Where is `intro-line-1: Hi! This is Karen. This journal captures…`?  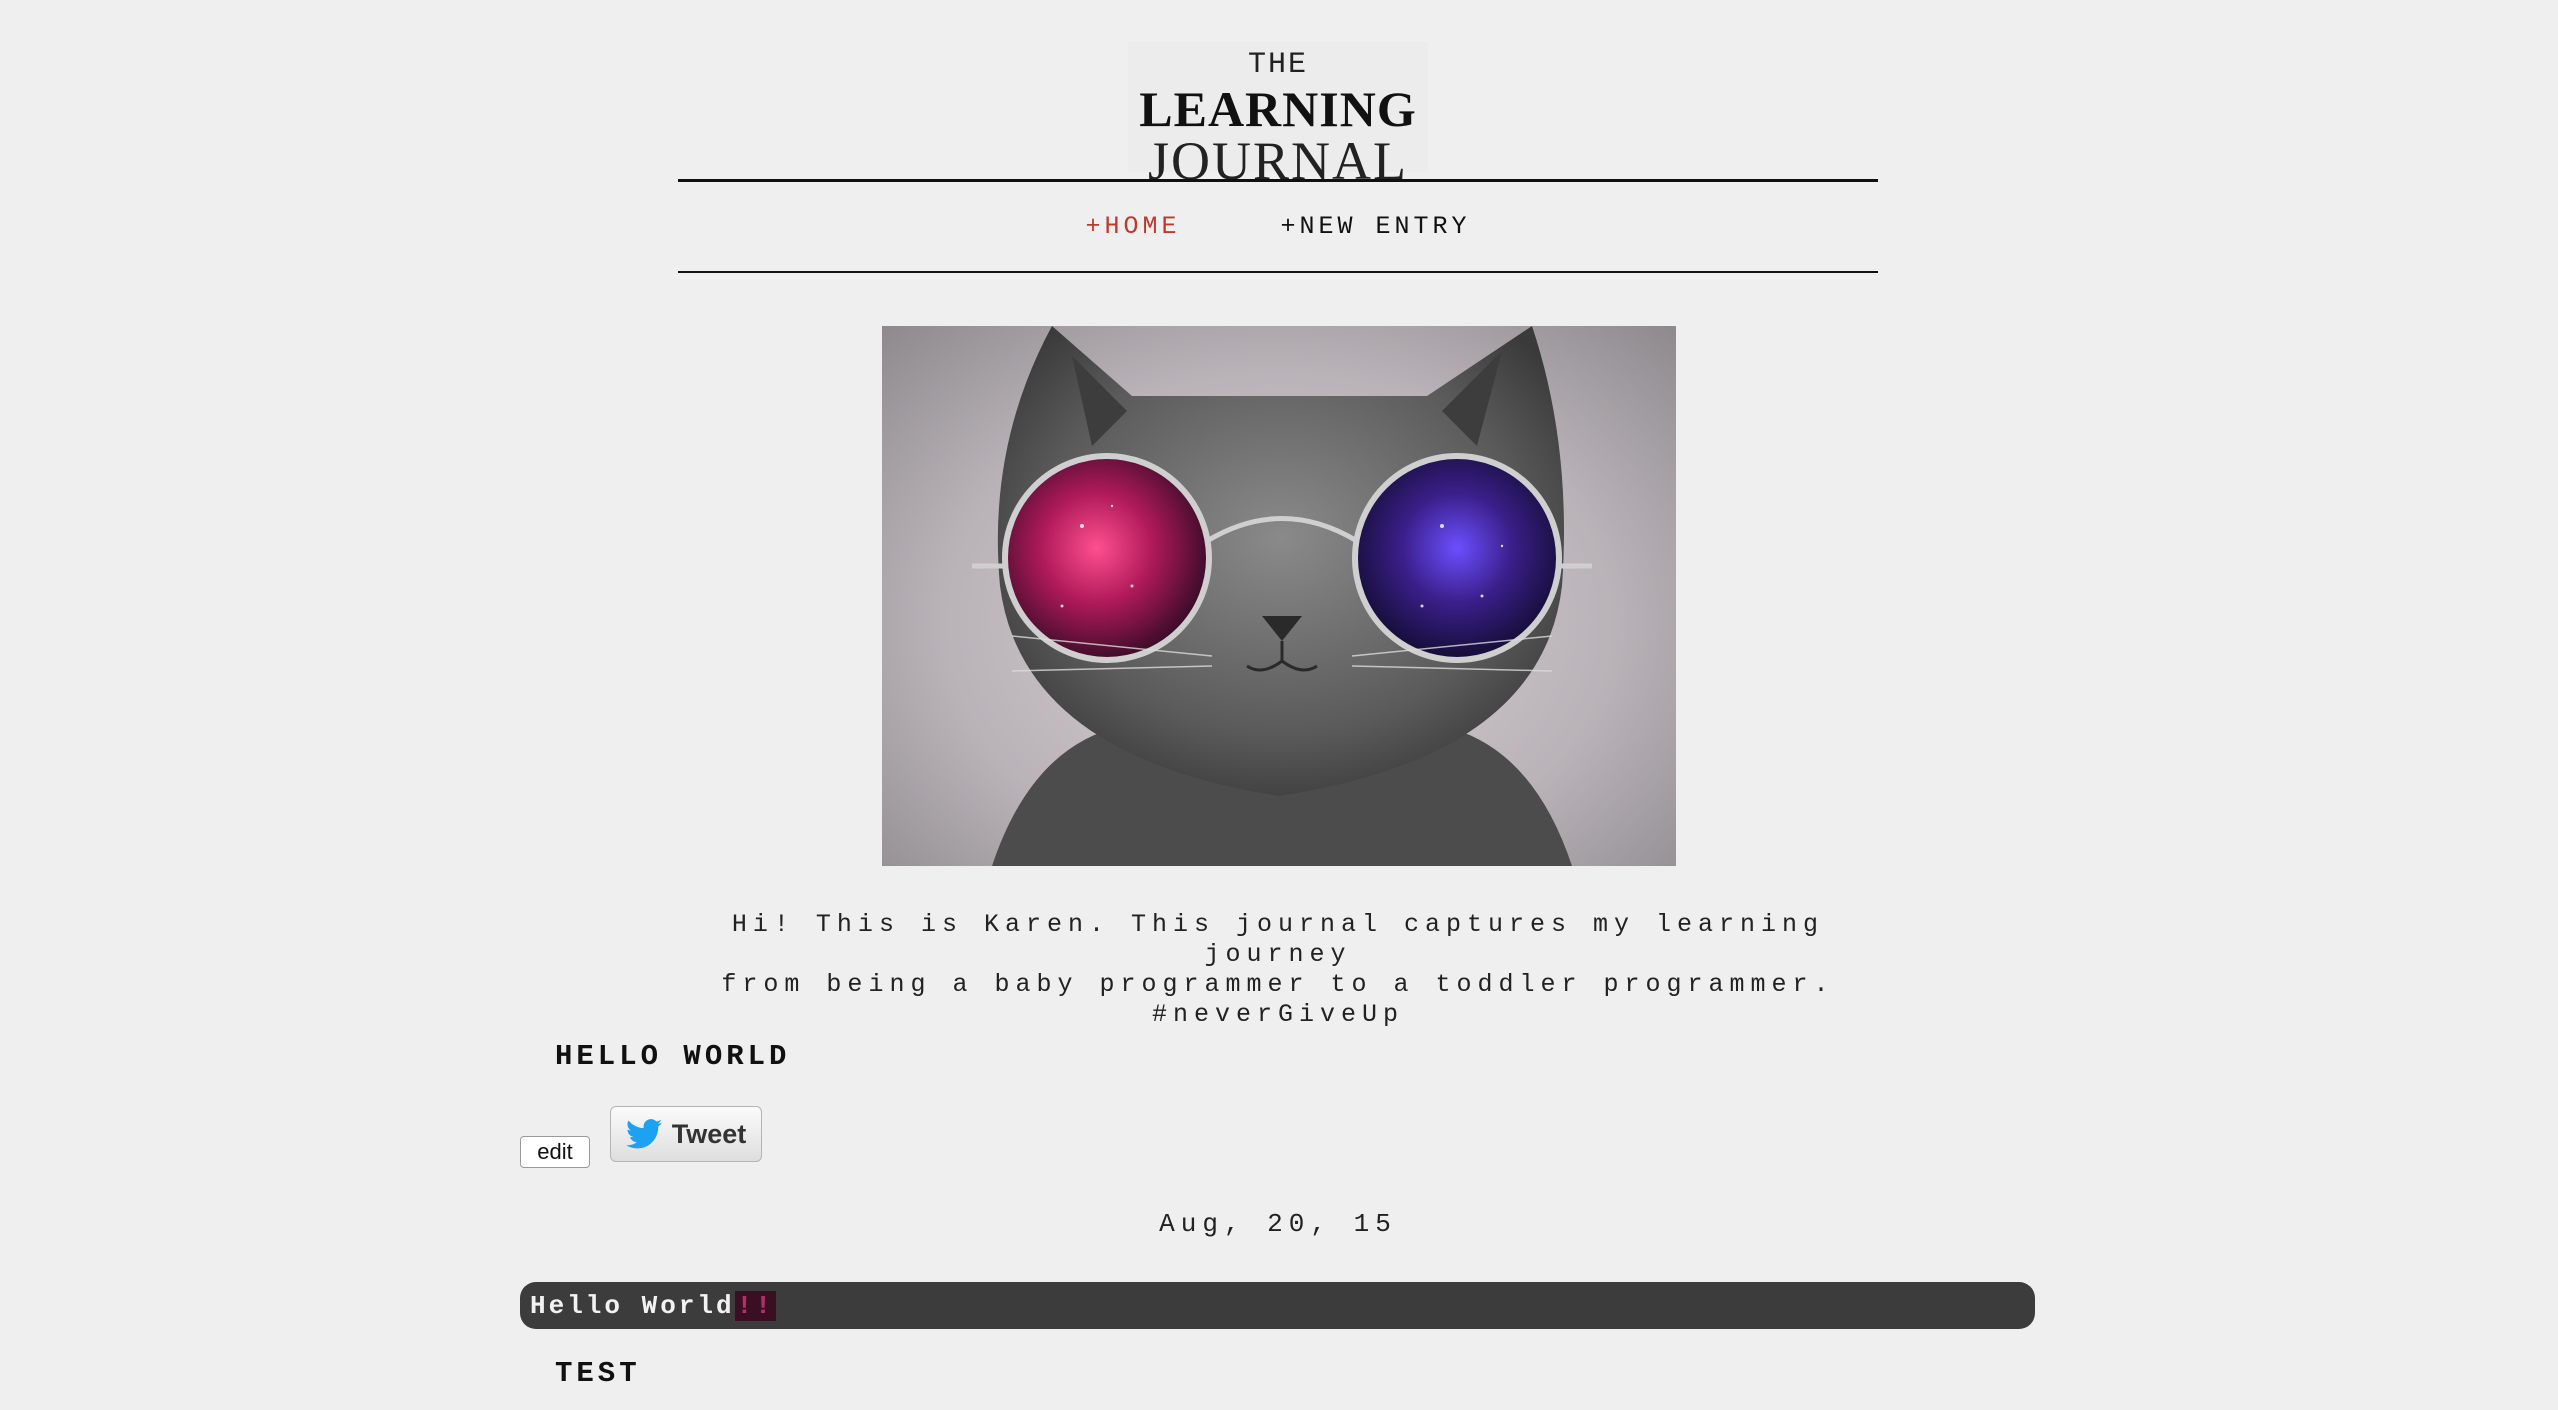
intro-line-1: Hi! This is Karen. This journal captures… is located at coordinates (1278, 939).